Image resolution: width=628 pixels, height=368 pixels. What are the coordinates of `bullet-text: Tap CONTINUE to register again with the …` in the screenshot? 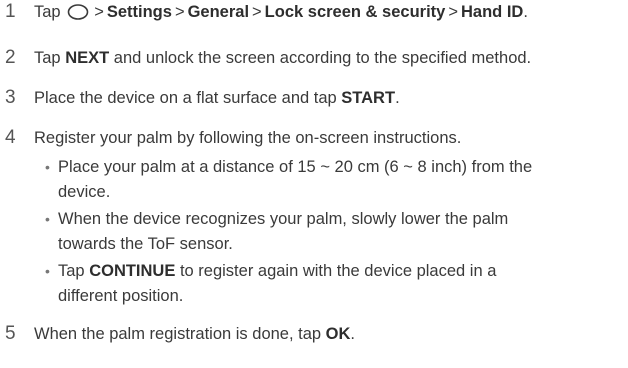 It's located at (338, 283).